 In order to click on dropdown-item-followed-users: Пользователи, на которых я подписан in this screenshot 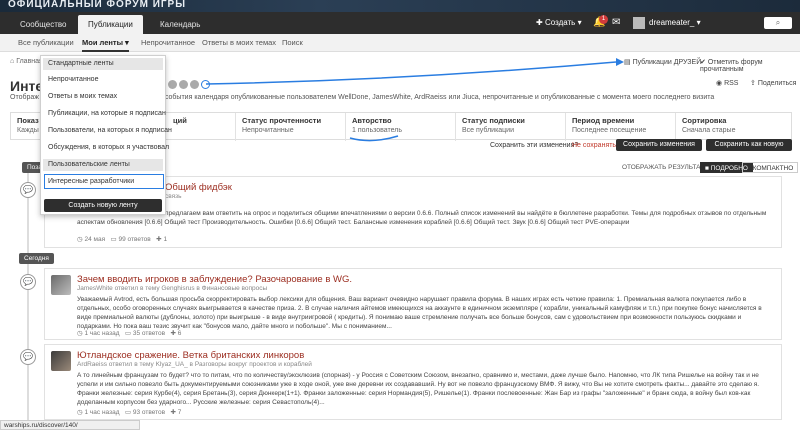, I will do `click(110, 130)`.